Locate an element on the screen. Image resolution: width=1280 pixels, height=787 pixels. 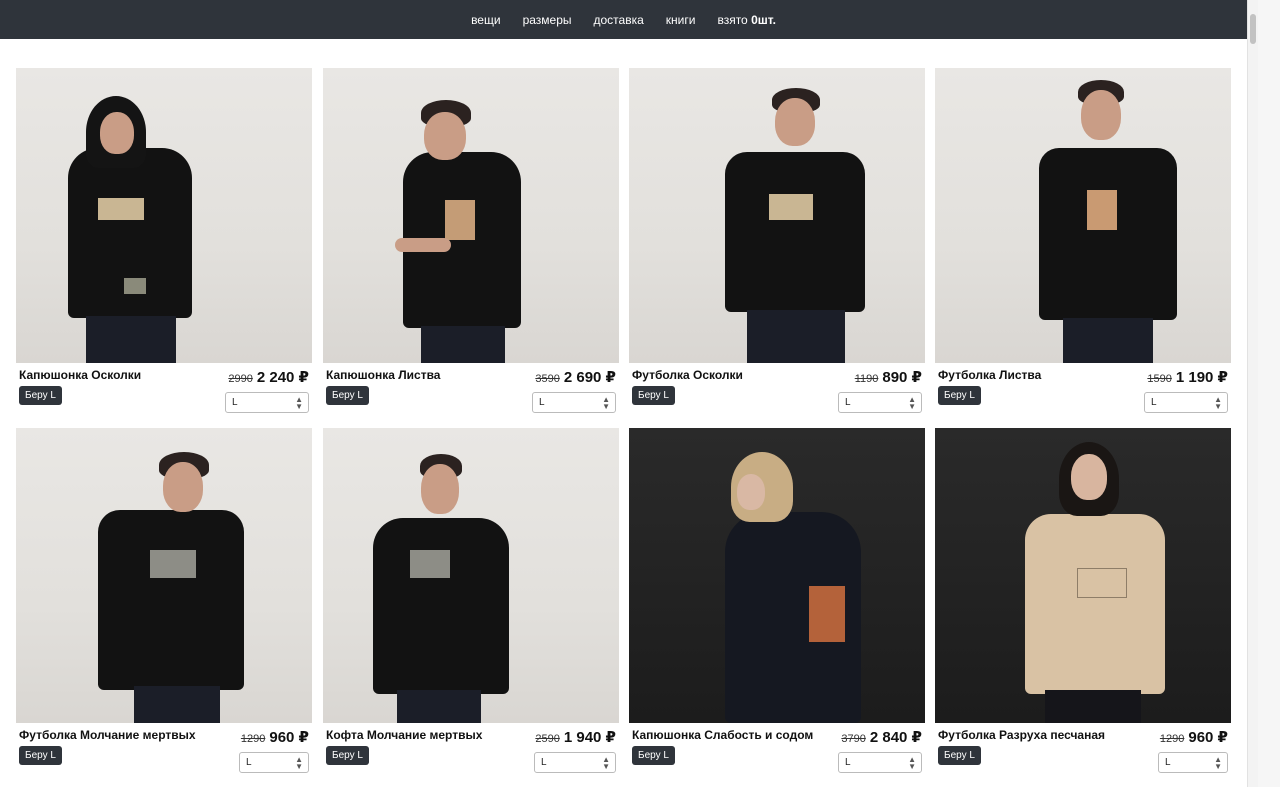
product-card: Футболка Осколки 1190 890 ₽ Беру L L ▲ ▼ is located at coordinates (777, 240).